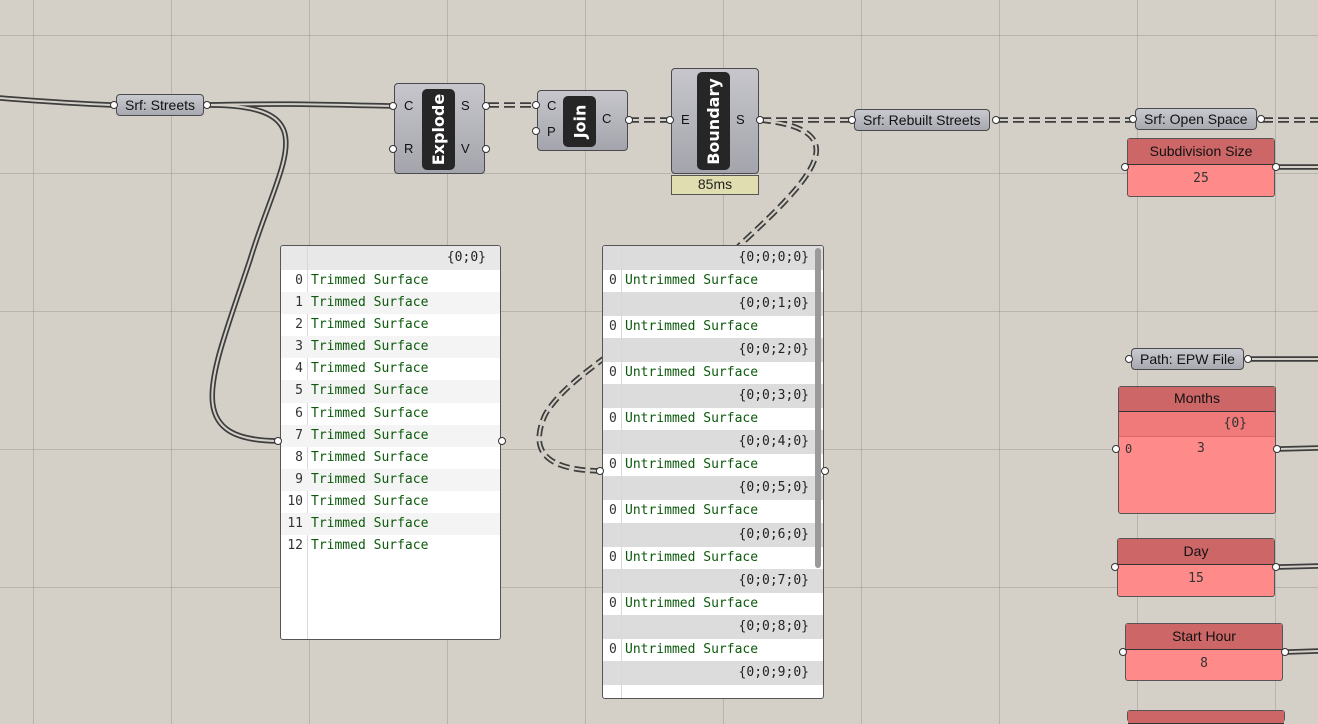 This screenshot has height=724, width=1318. Describe the element at coordinates (1196, 567) in the screenshot. I see `slider-day: Day 15` at that location.